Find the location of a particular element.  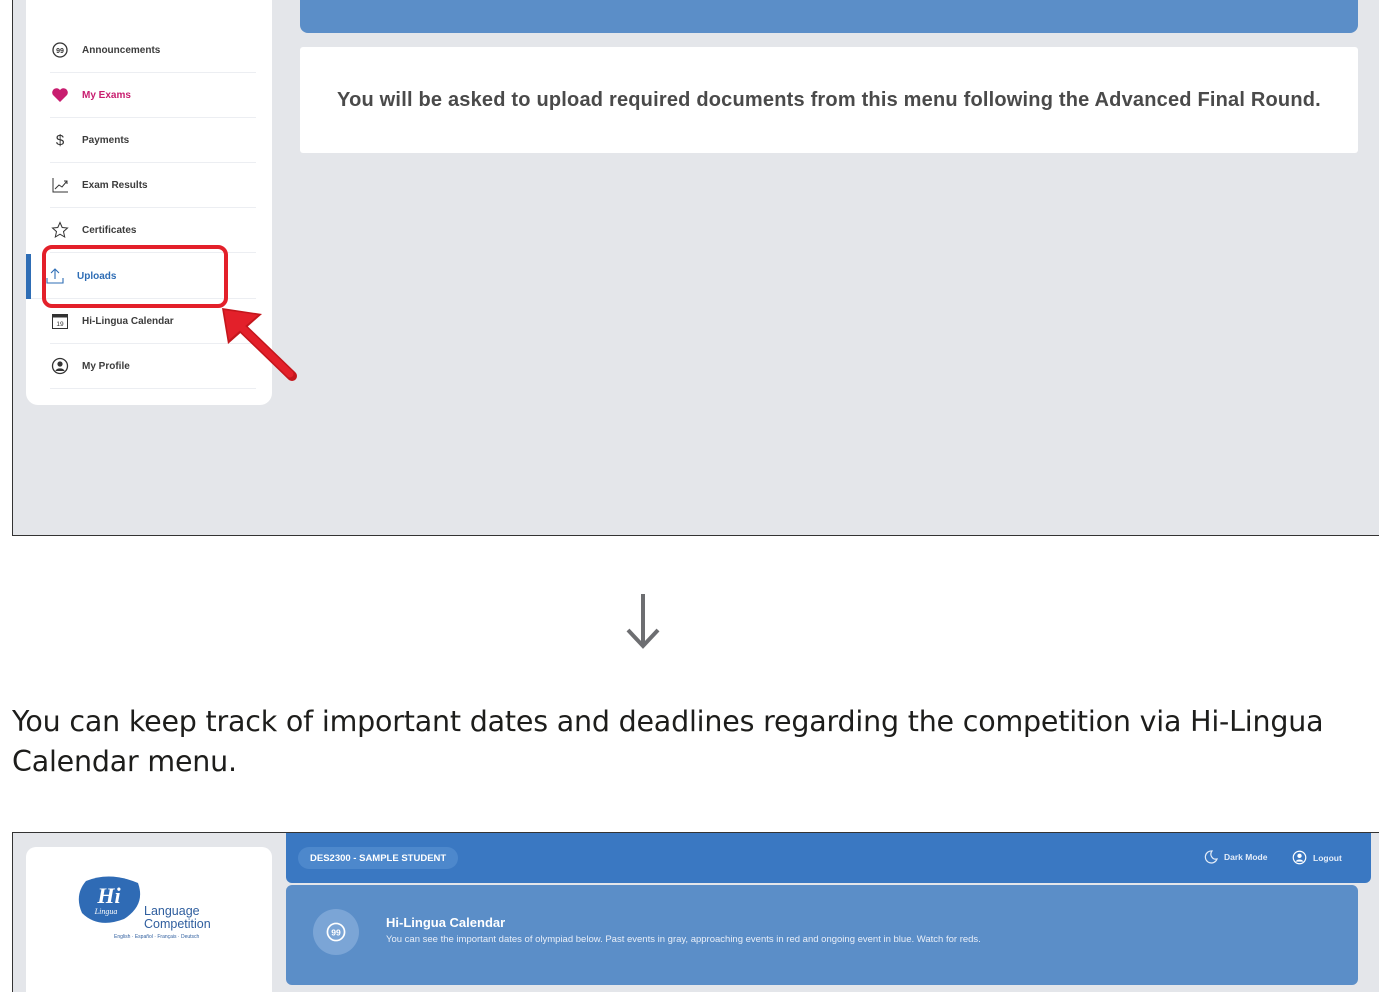

dark-mode-label: Dark Mode is located at coordinates (1246, 857).